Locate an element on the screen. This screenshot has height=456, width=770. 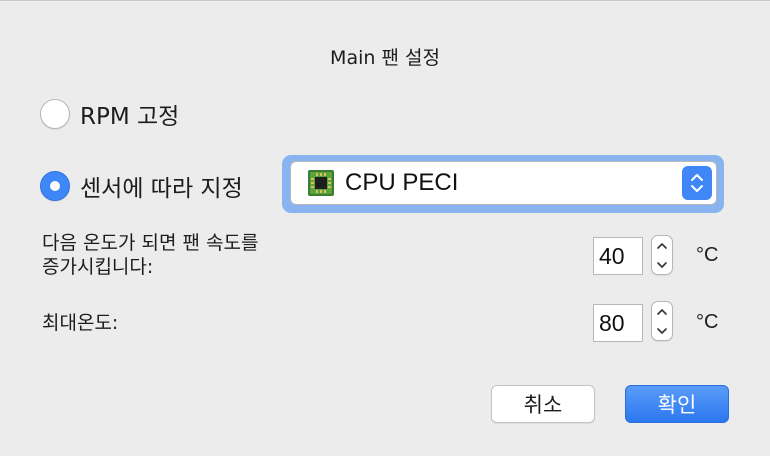
fixed-rpm-label: RPM 고정 is located at coordinates (130, 117).